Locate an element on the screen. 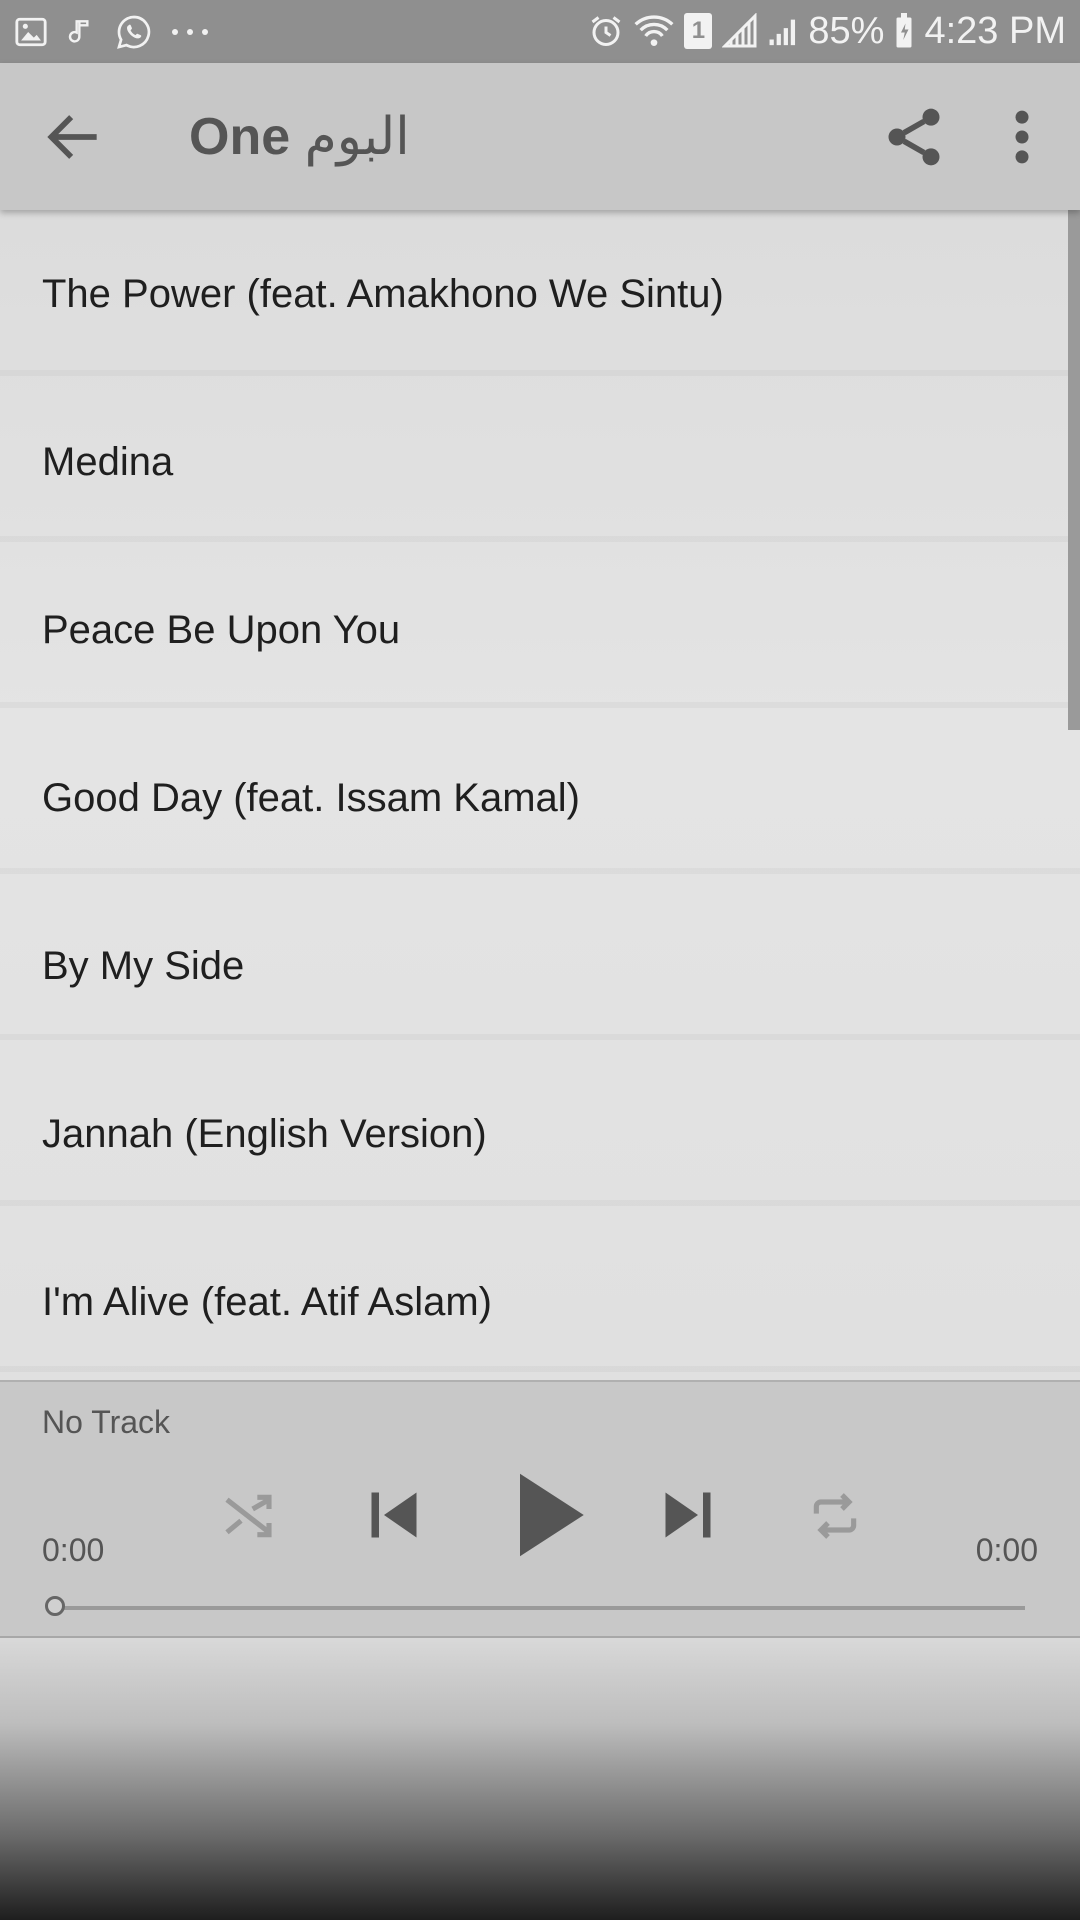  now-playing-label: No Track is located at coordinates (106, 1422).